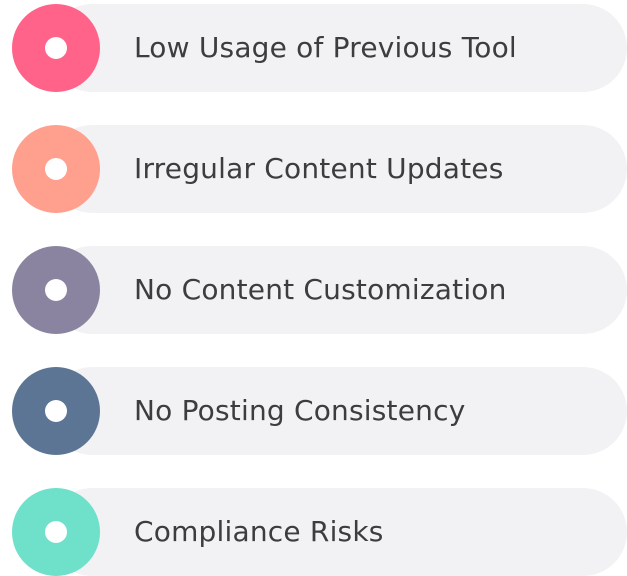 This screenshot has height=576, width=627. I want to click on item-label: Compliance Risks, so click(259, 531).